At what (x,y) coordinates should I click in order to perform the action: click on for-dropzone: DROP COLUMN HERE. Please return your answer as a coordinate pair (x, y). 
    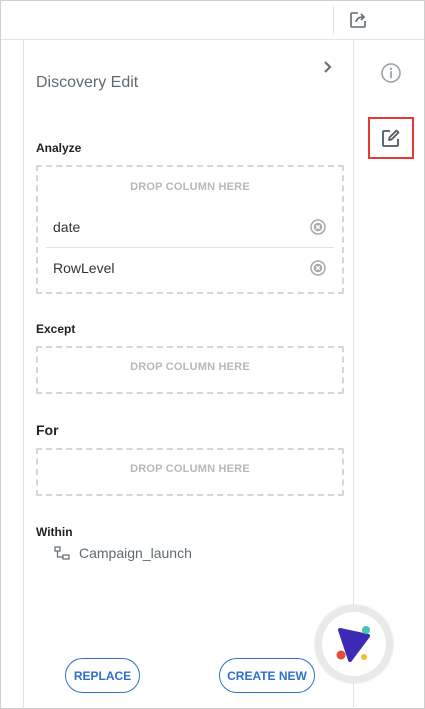
    Looking at the image, I should click on (190, 472).